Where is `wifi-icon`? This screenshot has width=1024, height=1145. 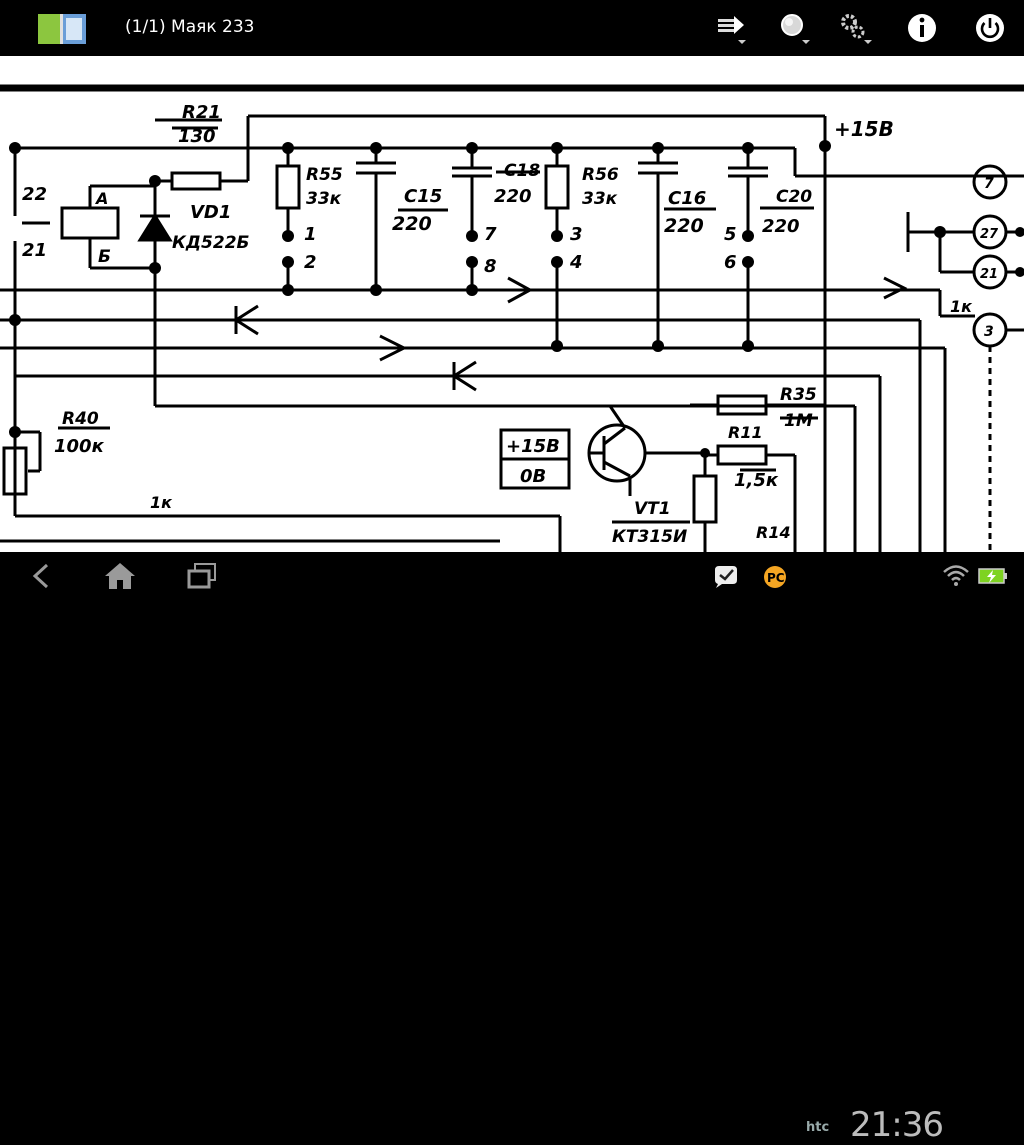 wifi-icon is located at coordinates (956, 575).